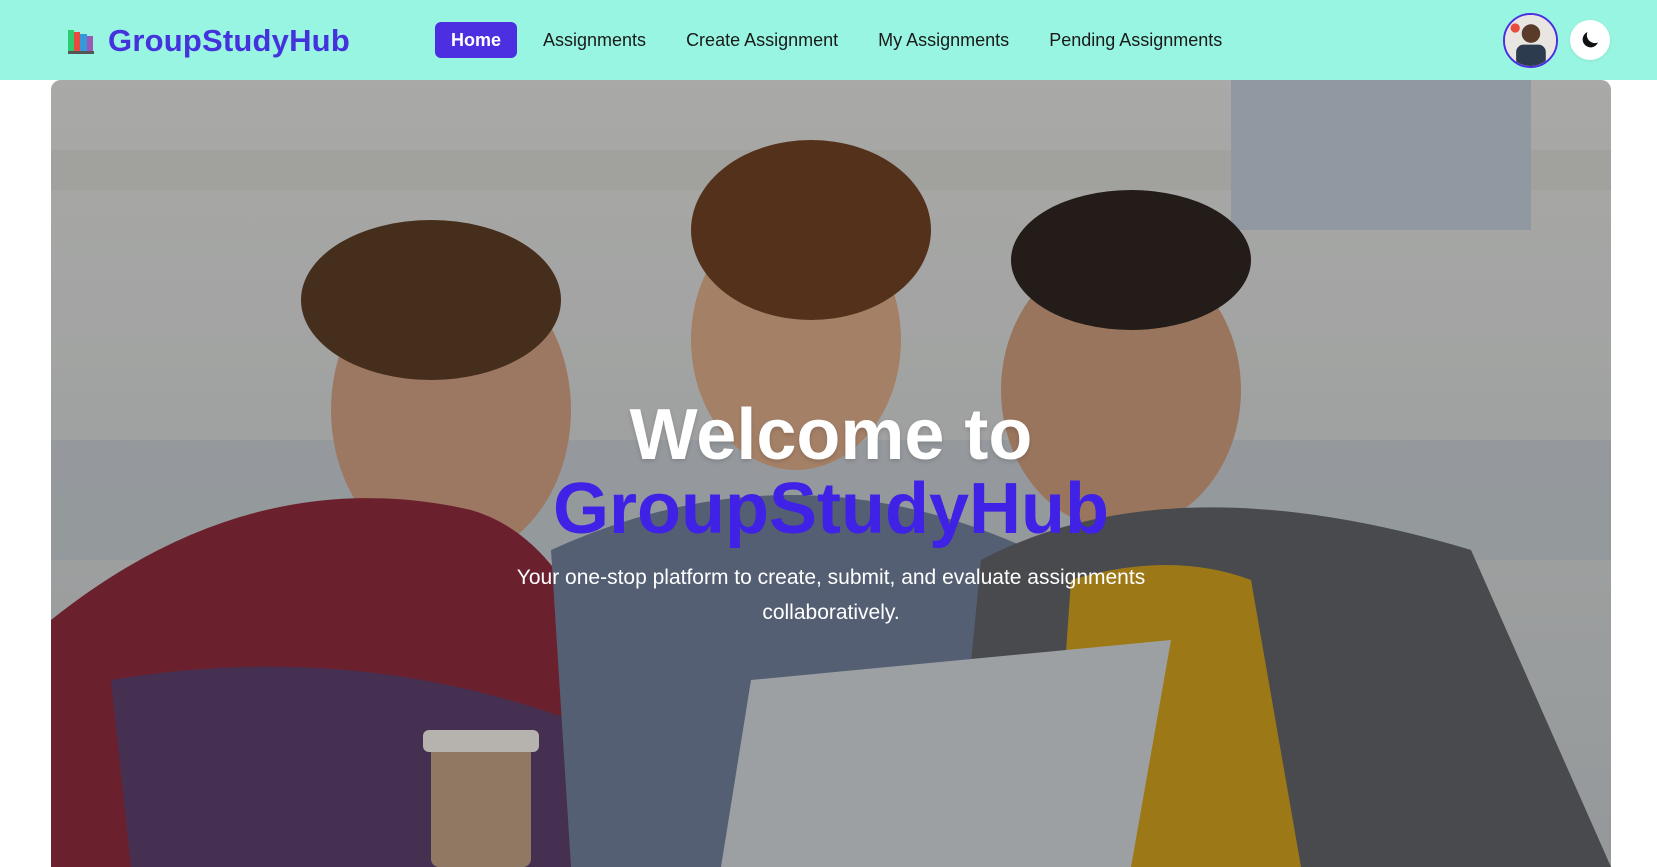  I want to click on hero-title: Welcome to, so click(831, 435).